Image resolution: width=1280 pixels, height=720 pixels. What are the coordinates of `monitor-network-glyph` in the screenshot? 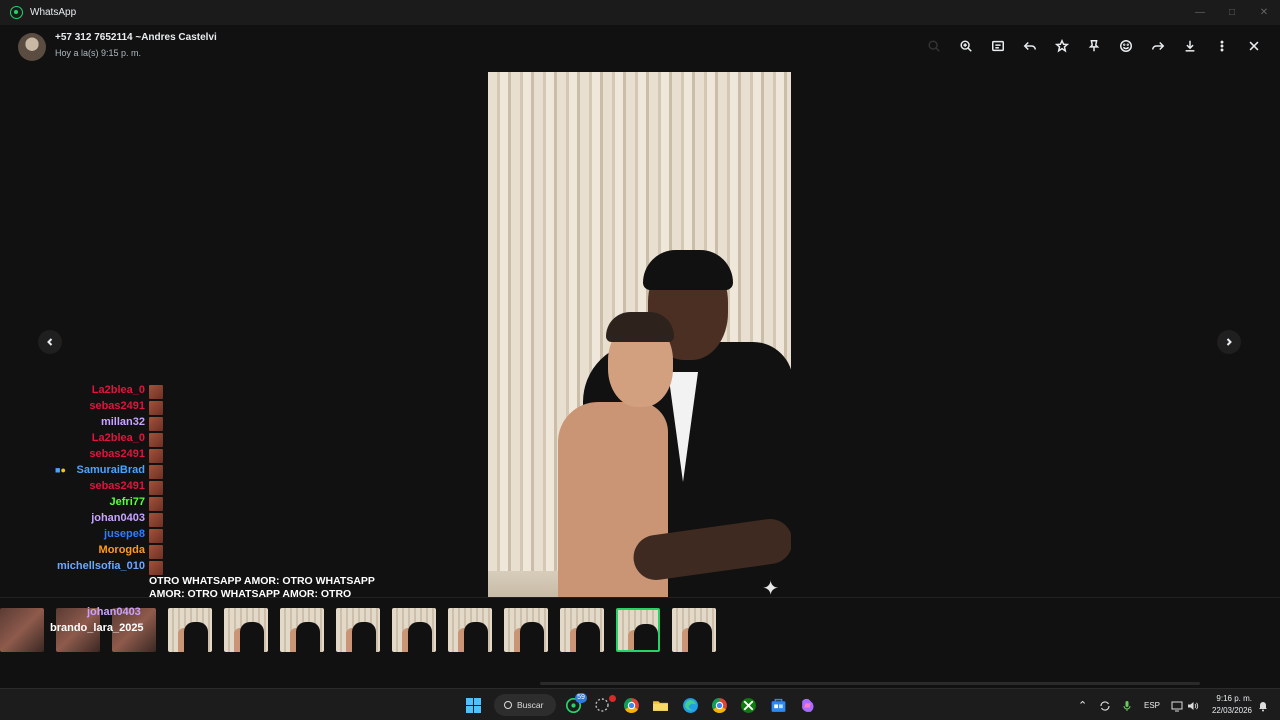 It's located at (1177, 706).